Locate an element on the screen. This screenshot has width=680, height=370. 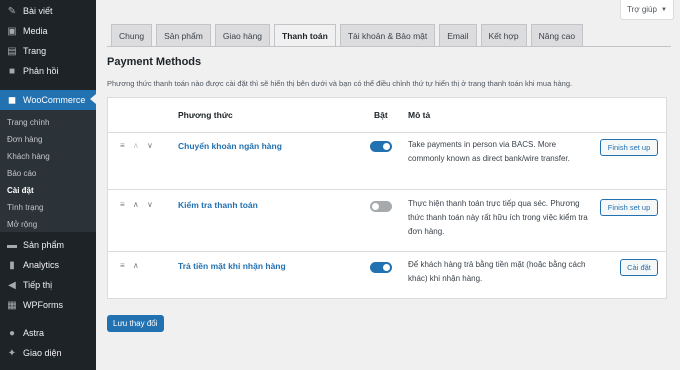
sidebar-item-appearance: ✦ Giao diện is located at coordinates (48, 353).